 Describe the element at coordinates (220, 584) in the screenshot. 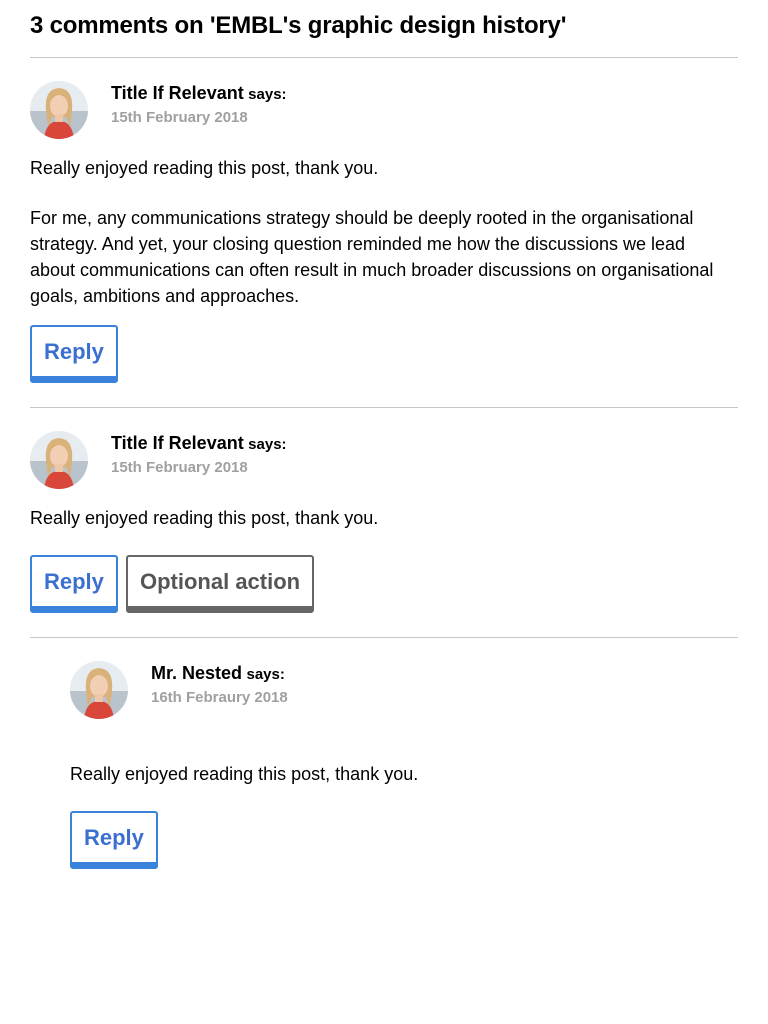

I see `optional-action-button: Optional action` at that location.